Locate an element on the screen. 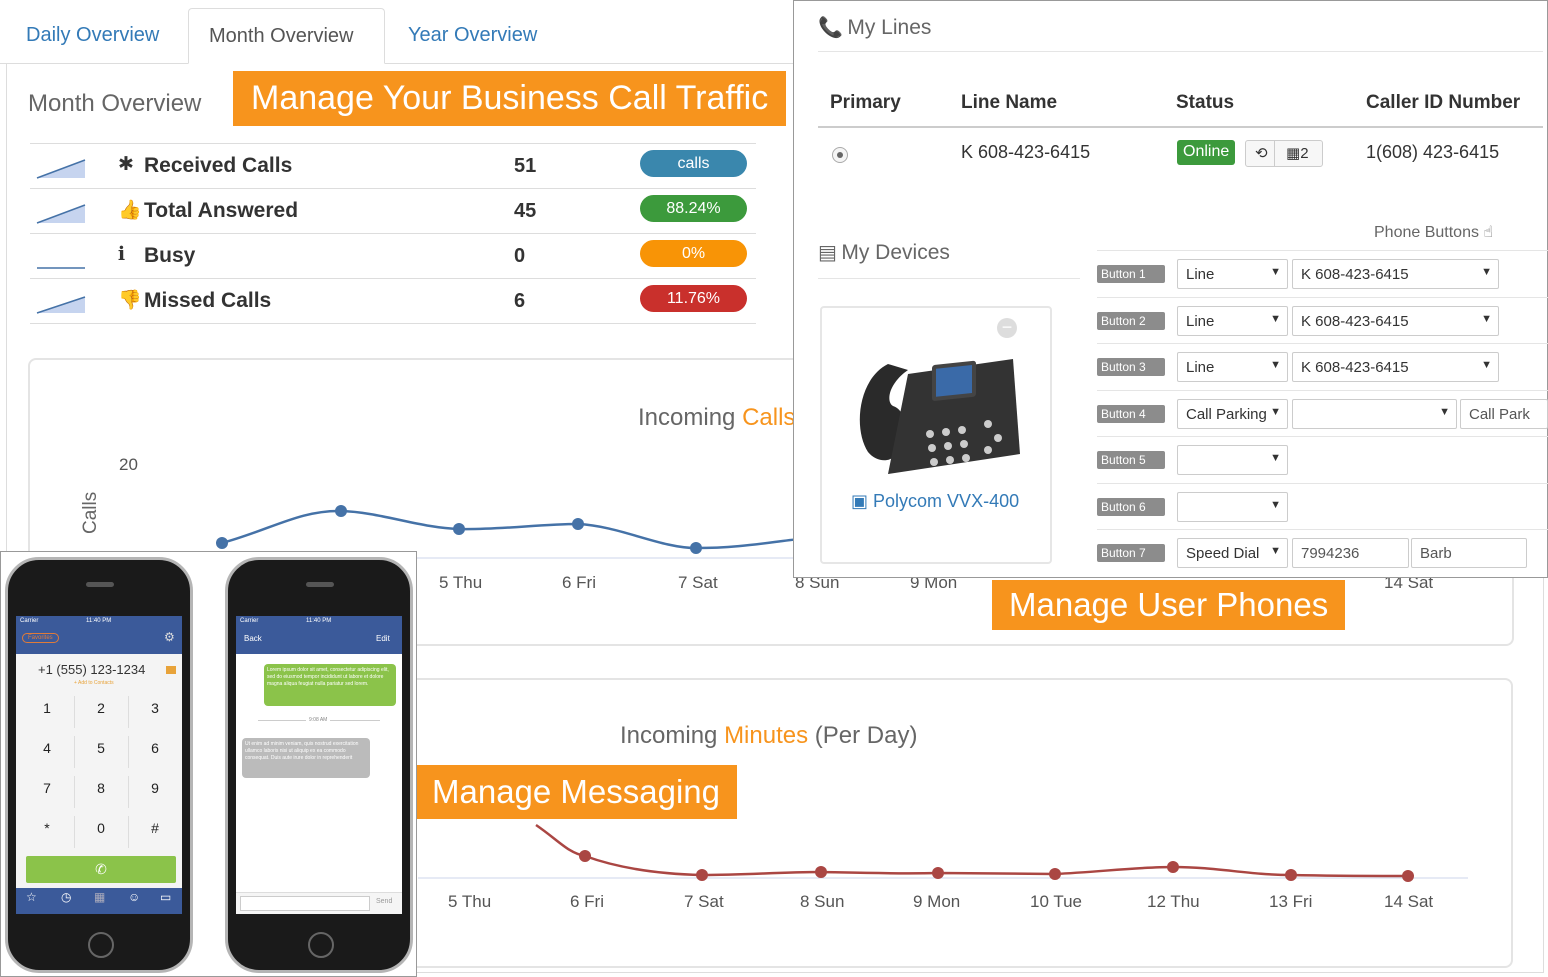  refresh-icon: ⟲ is located at coordinates (1261, 153).